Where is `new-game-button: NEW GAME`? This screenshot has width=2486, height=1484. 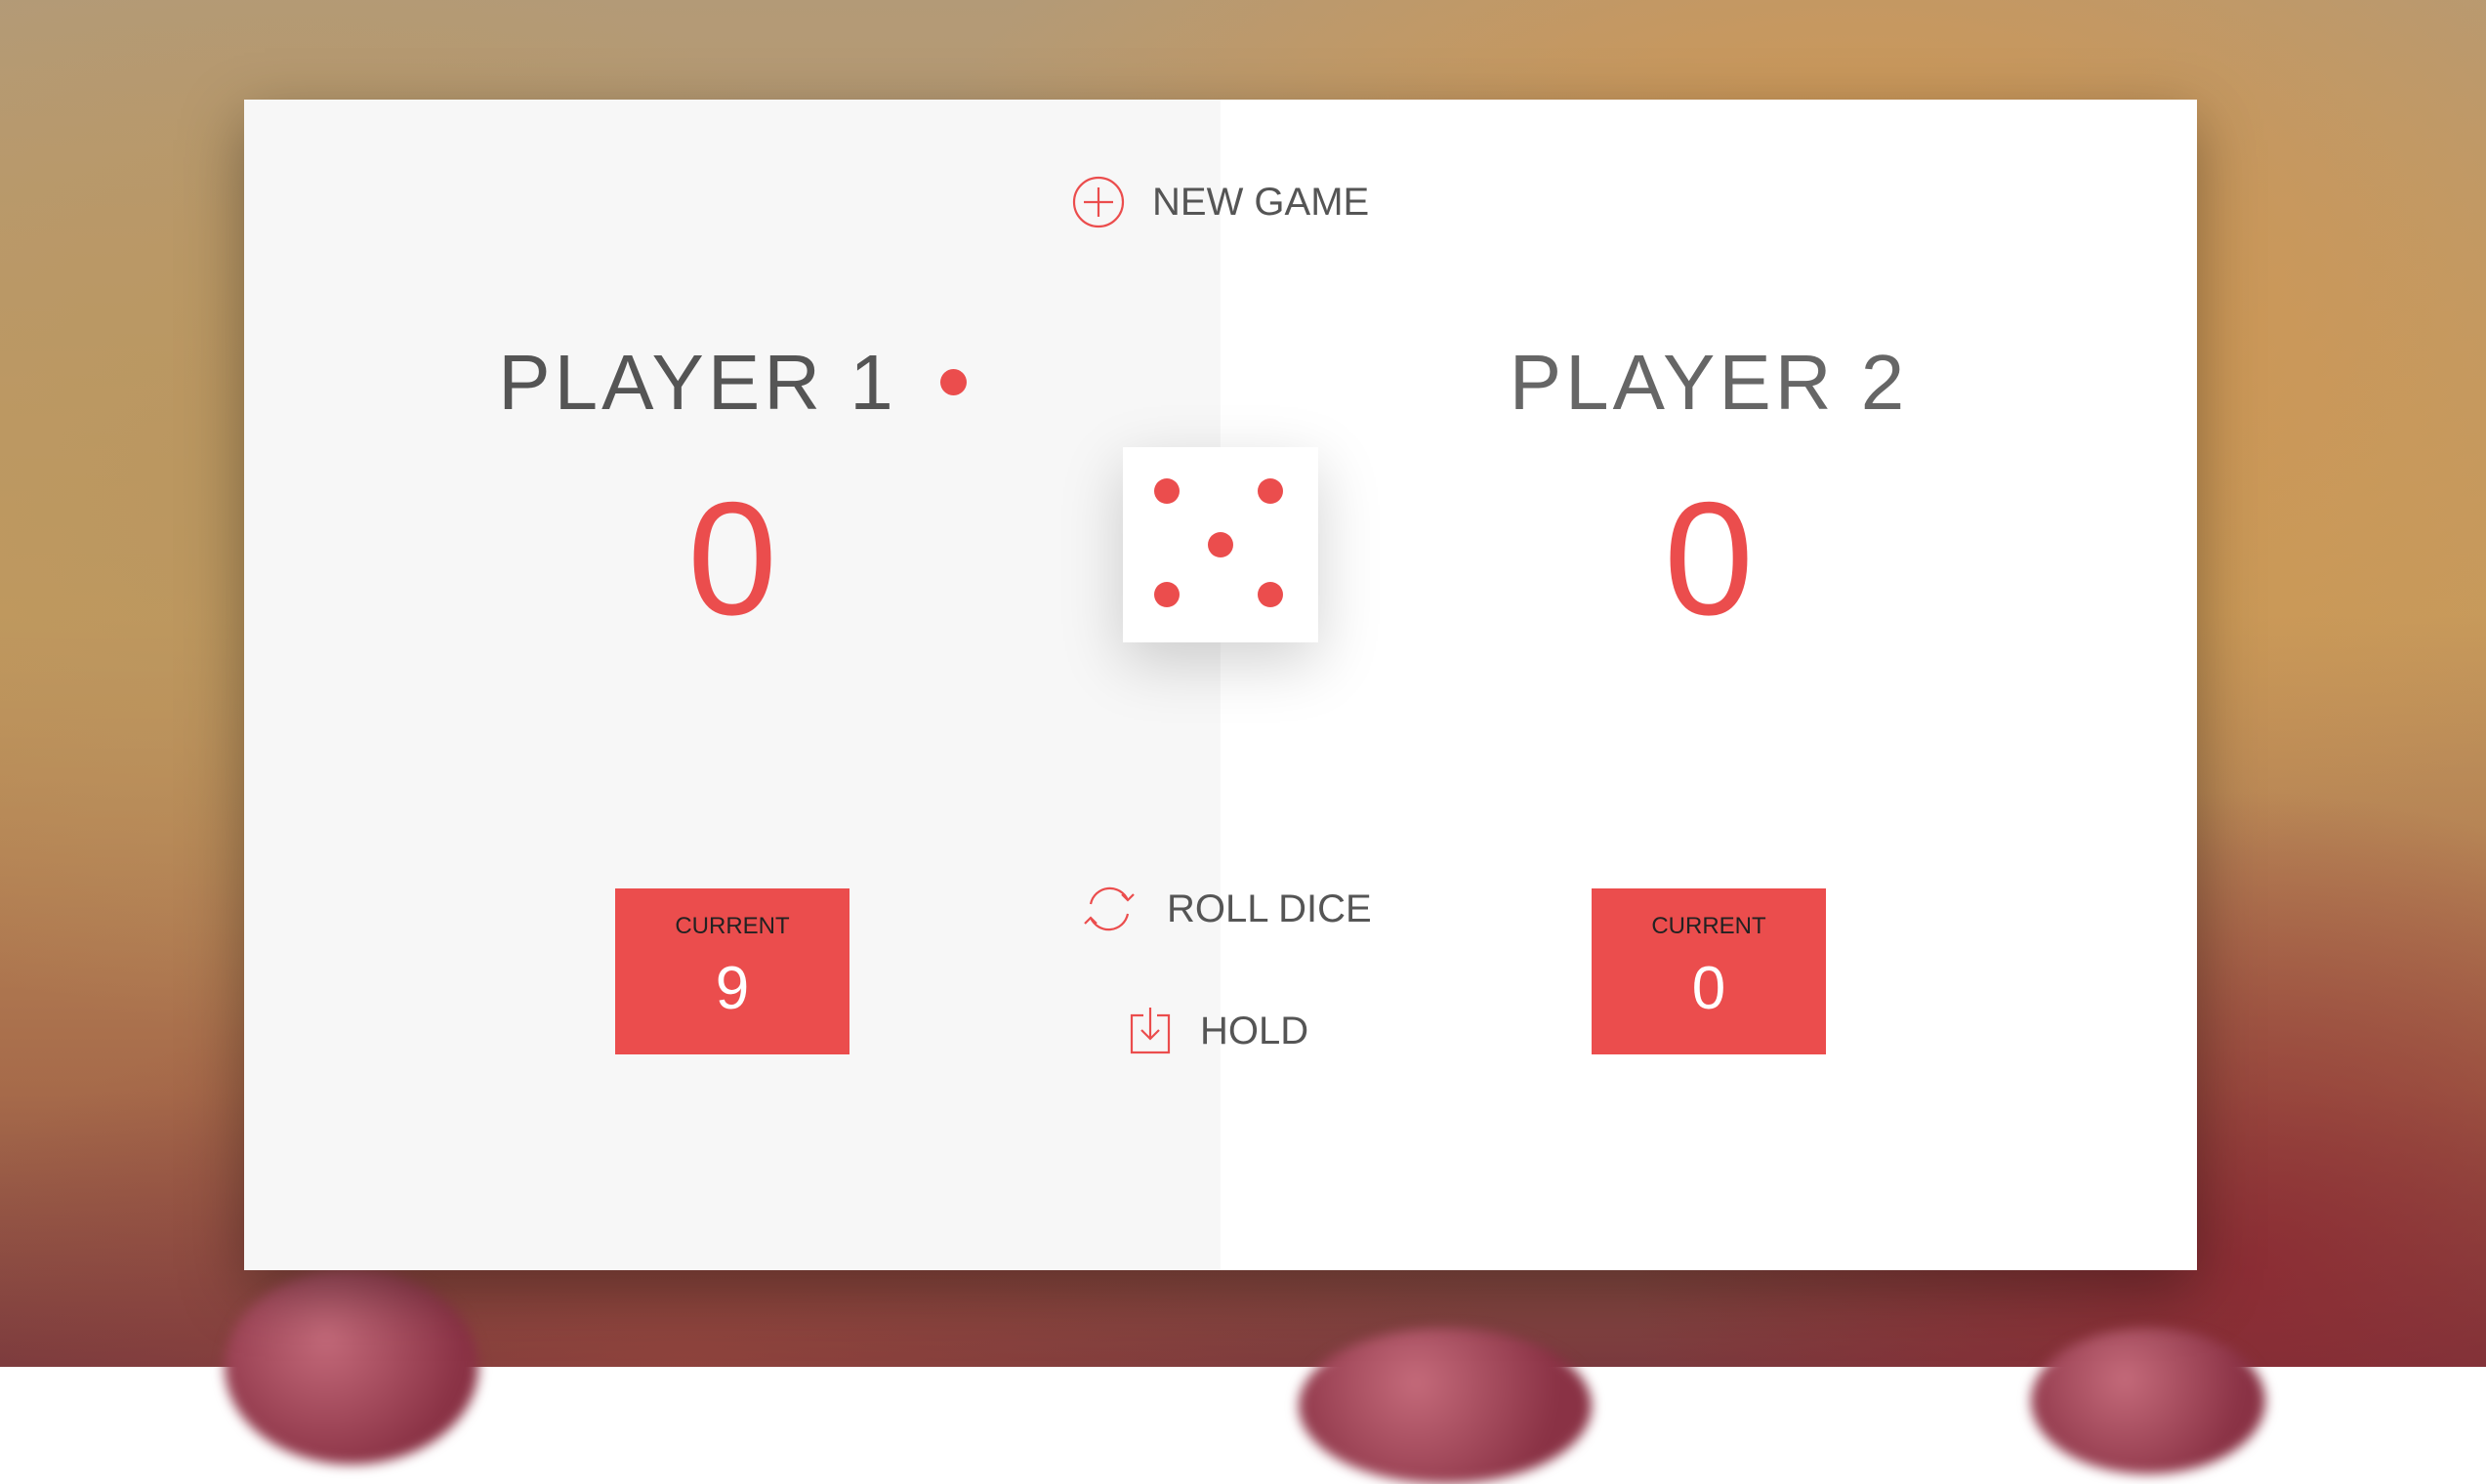
new-game-button: NEW GAME is located at coordinates (1220, 202).